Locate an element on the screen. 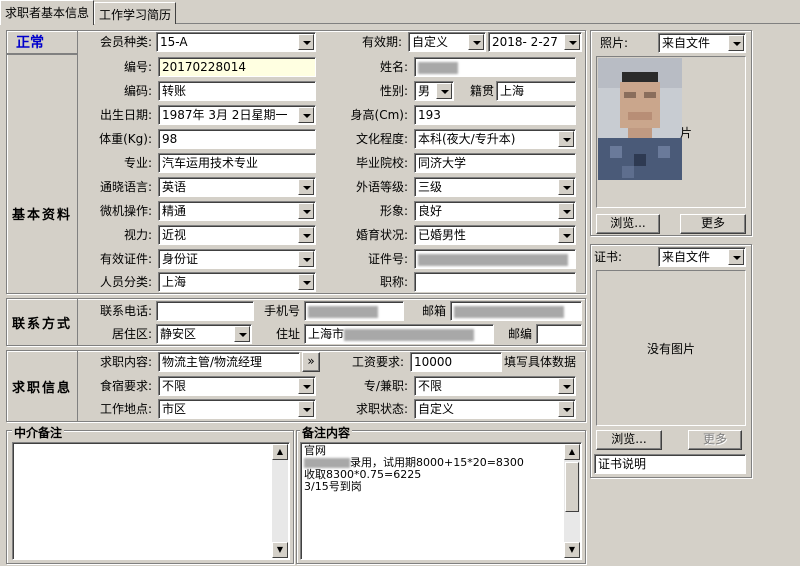  remark-title: 备注内容 is located at coordinates (326, 432).